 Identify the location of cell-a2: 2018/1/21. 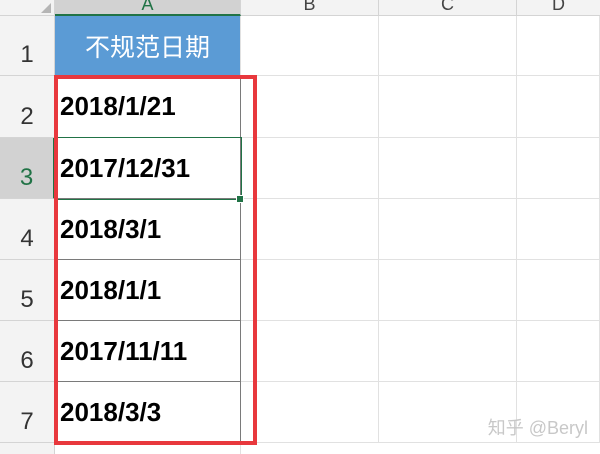
(148, 107).